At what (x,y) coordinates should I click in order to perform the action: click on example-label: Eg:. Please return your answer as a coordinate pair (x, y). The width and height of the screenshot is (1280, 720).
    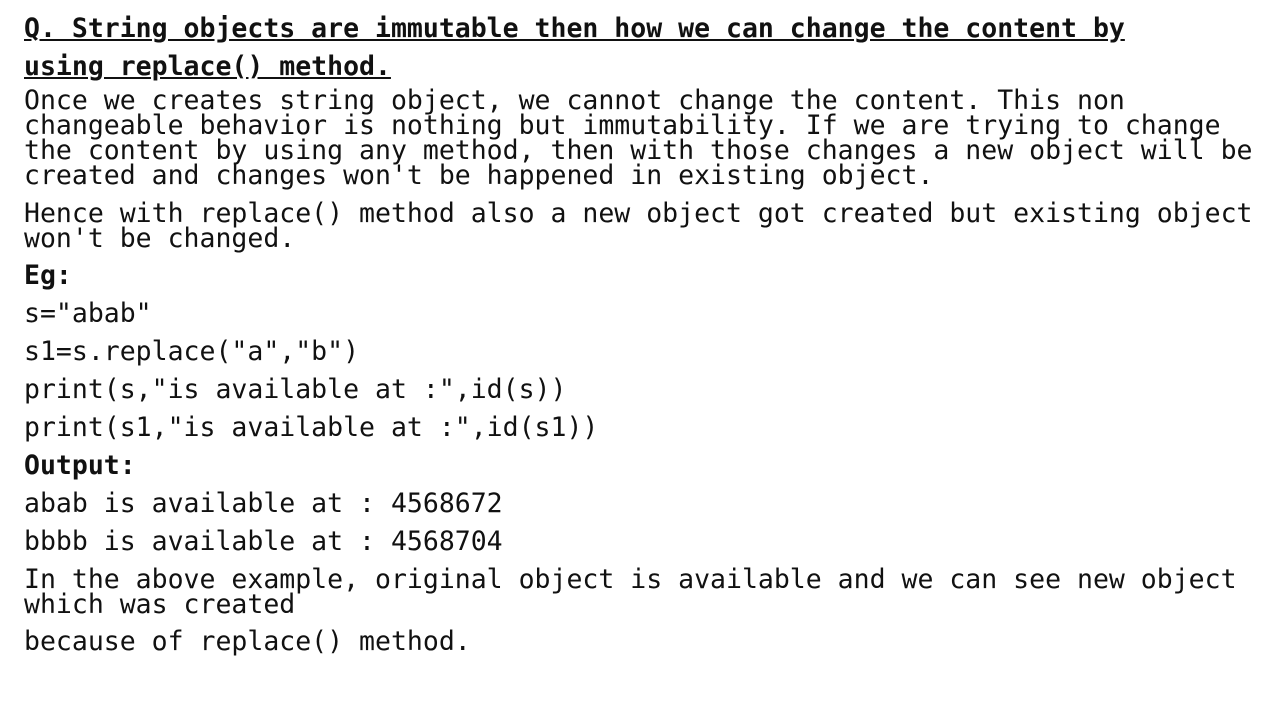
    Looking at the image, I should click on (48, 275).